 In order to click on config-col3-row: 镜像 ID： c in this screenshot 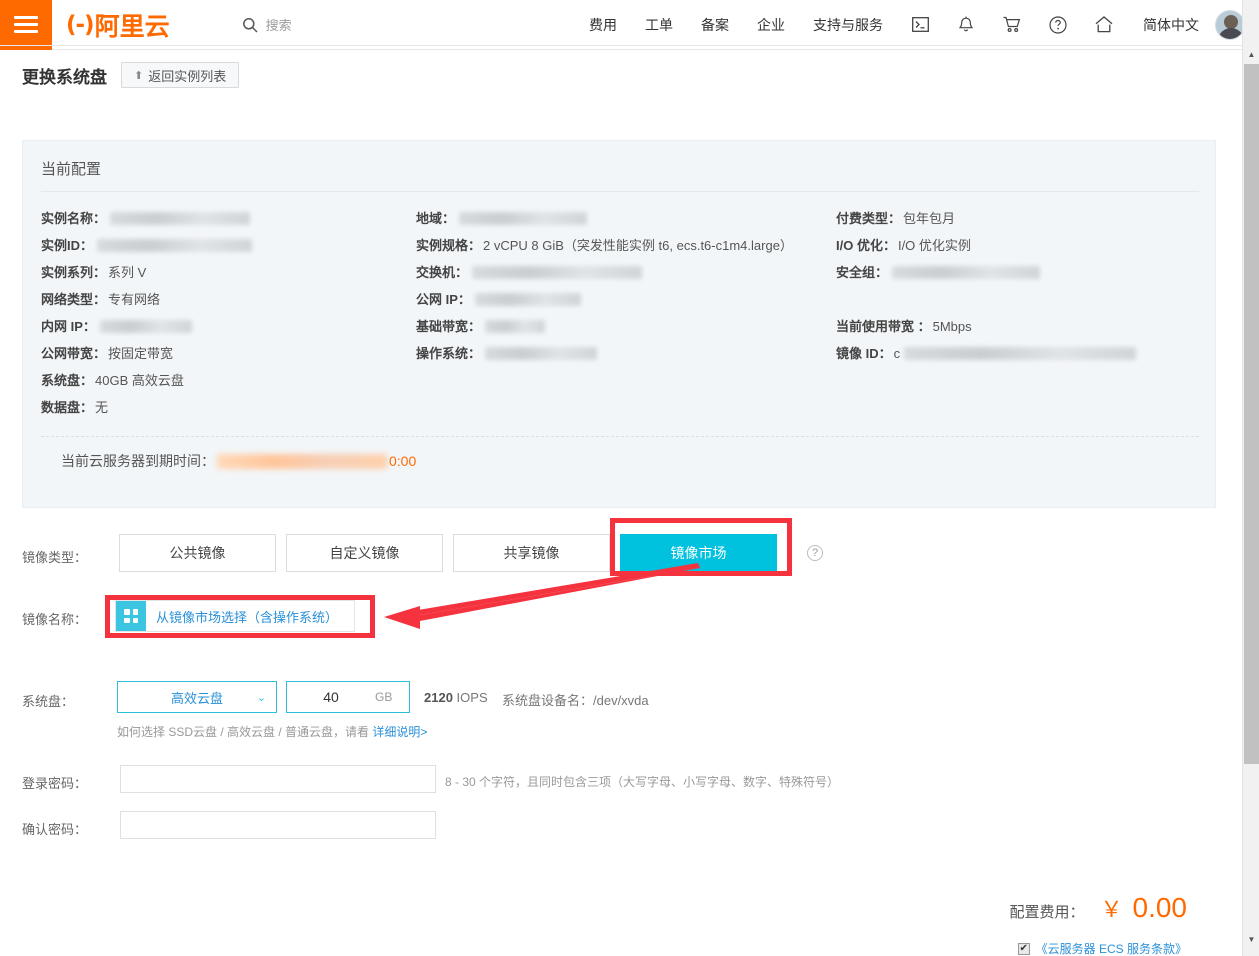, I will do `click(1021, 353)`.